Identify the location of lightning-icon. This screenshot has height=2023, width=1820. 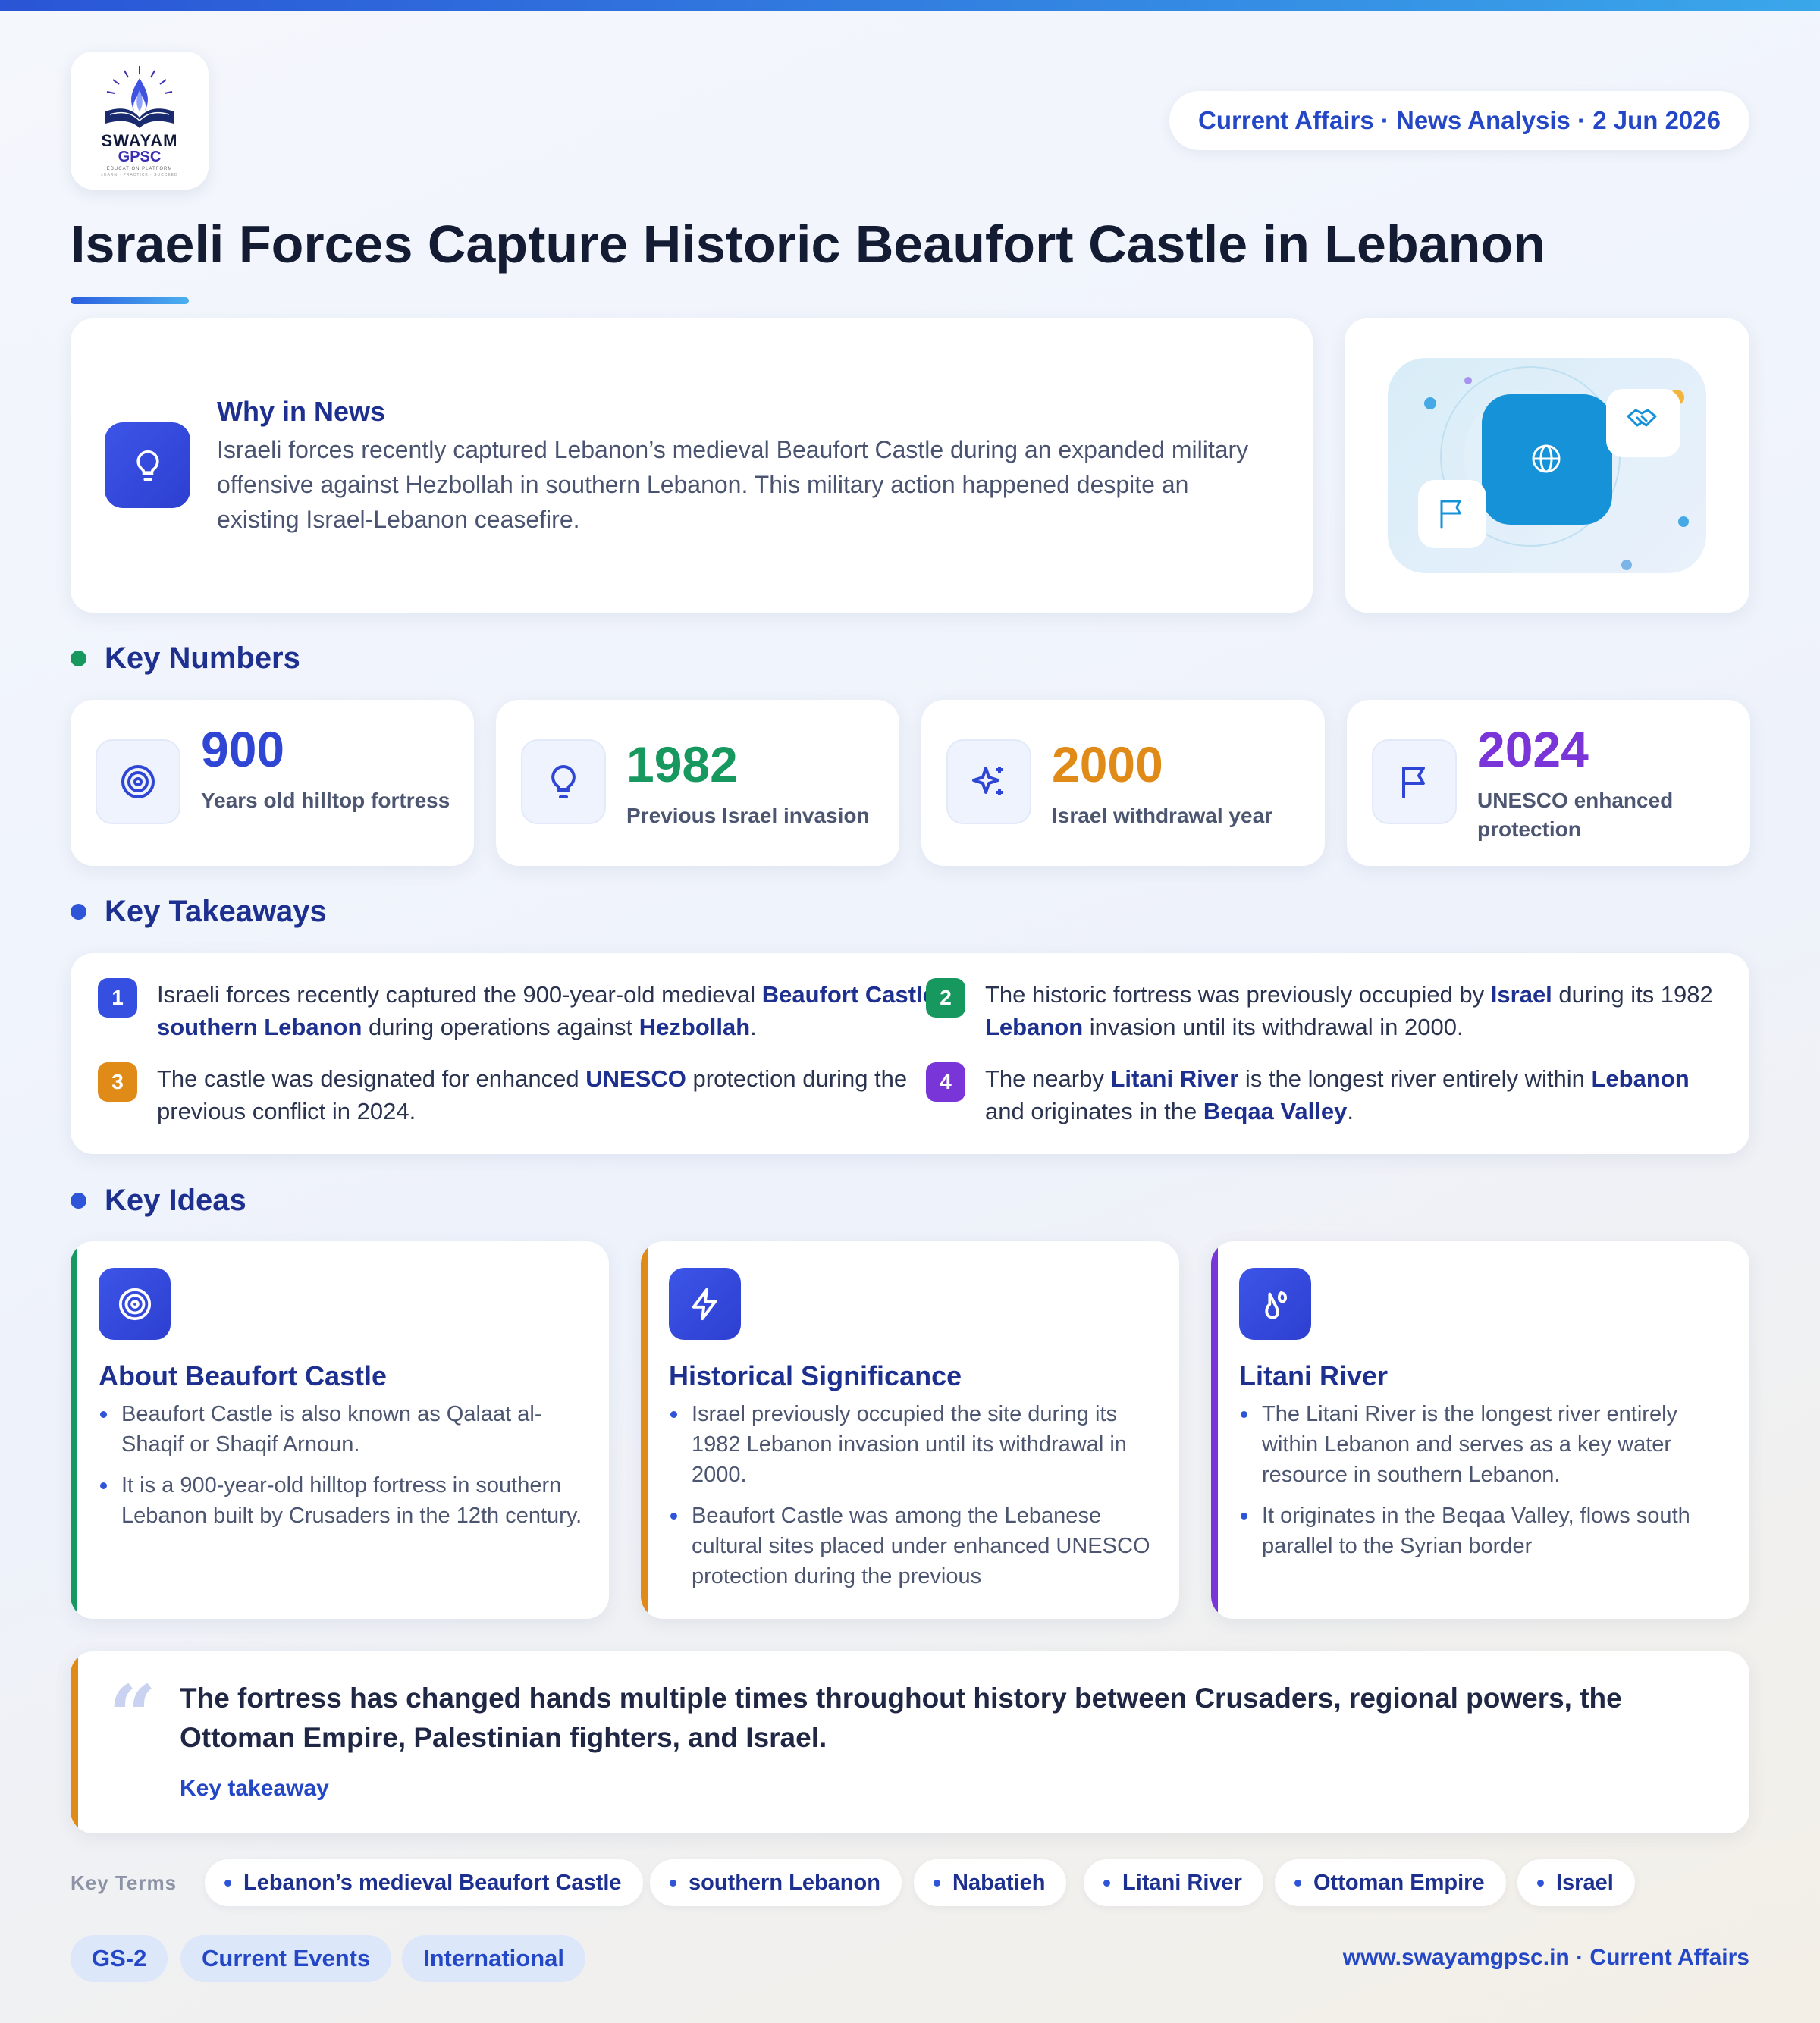
(705, 1304).